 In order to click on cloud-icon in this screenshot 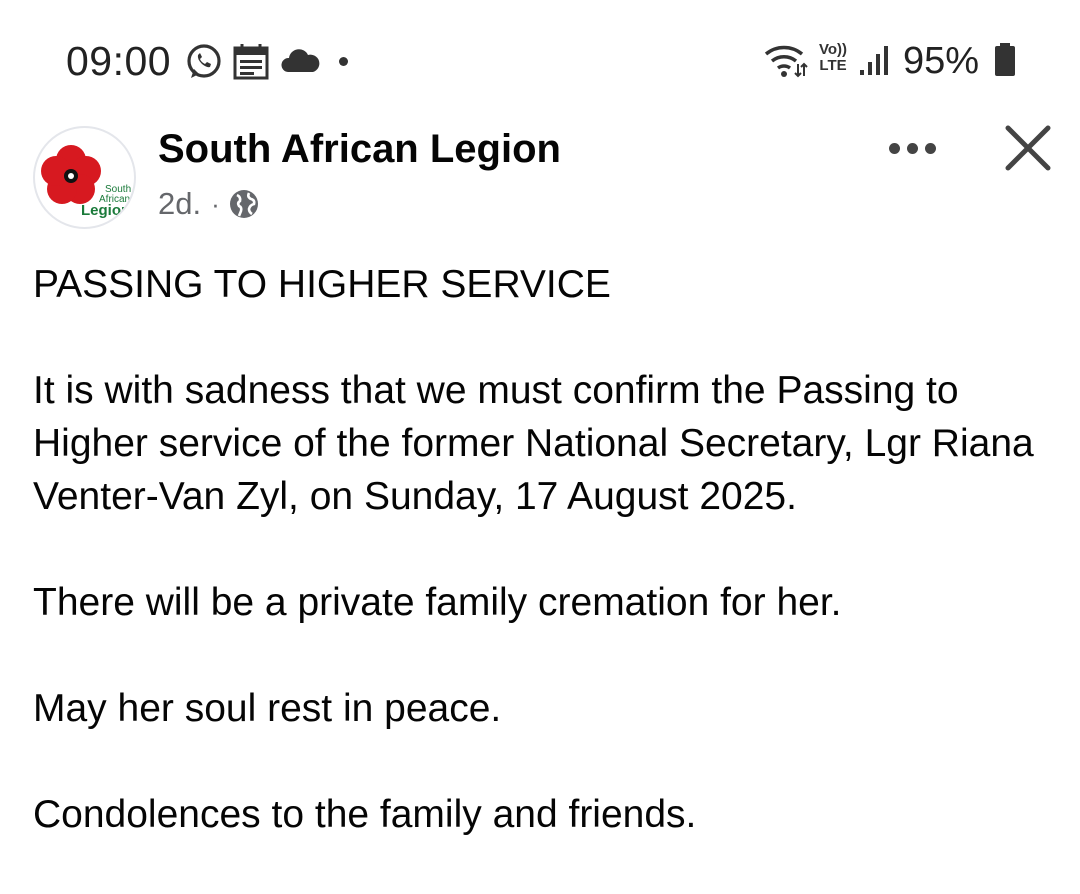, I will do `click(300, 60)`.